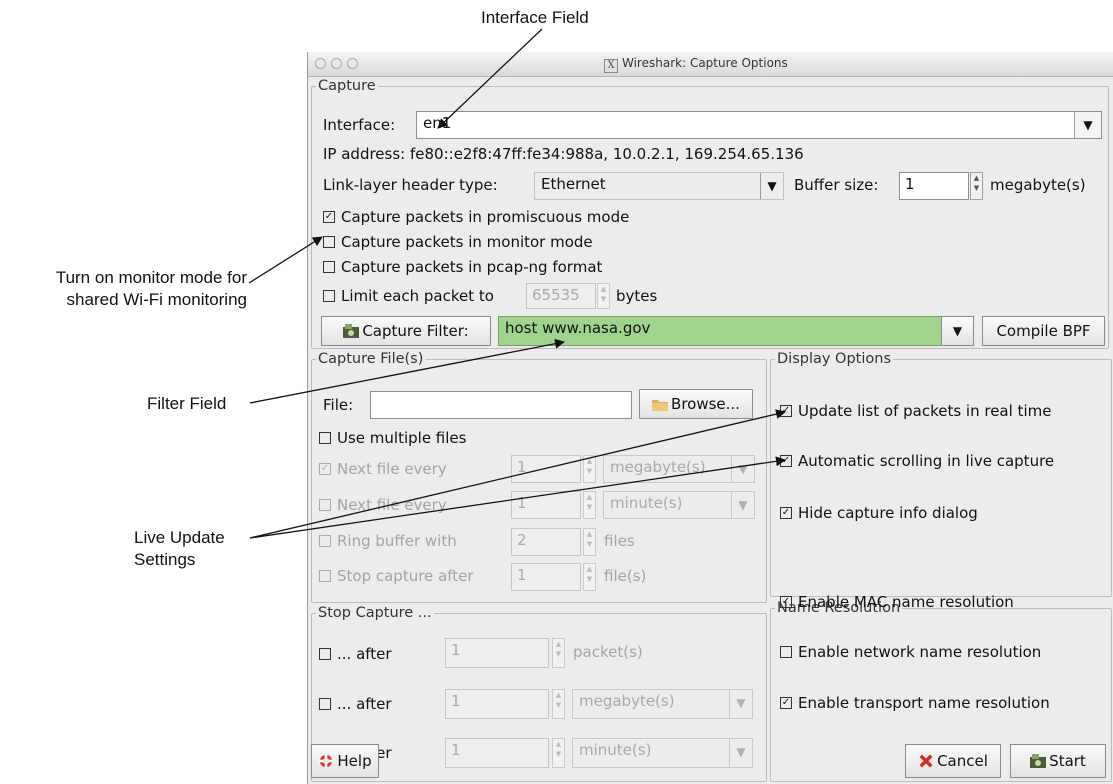 This screenshot has height=784, width=1113. Describe the element at coordinates (490, 78) in the screenshot. I see `interface-arrow` at that location.